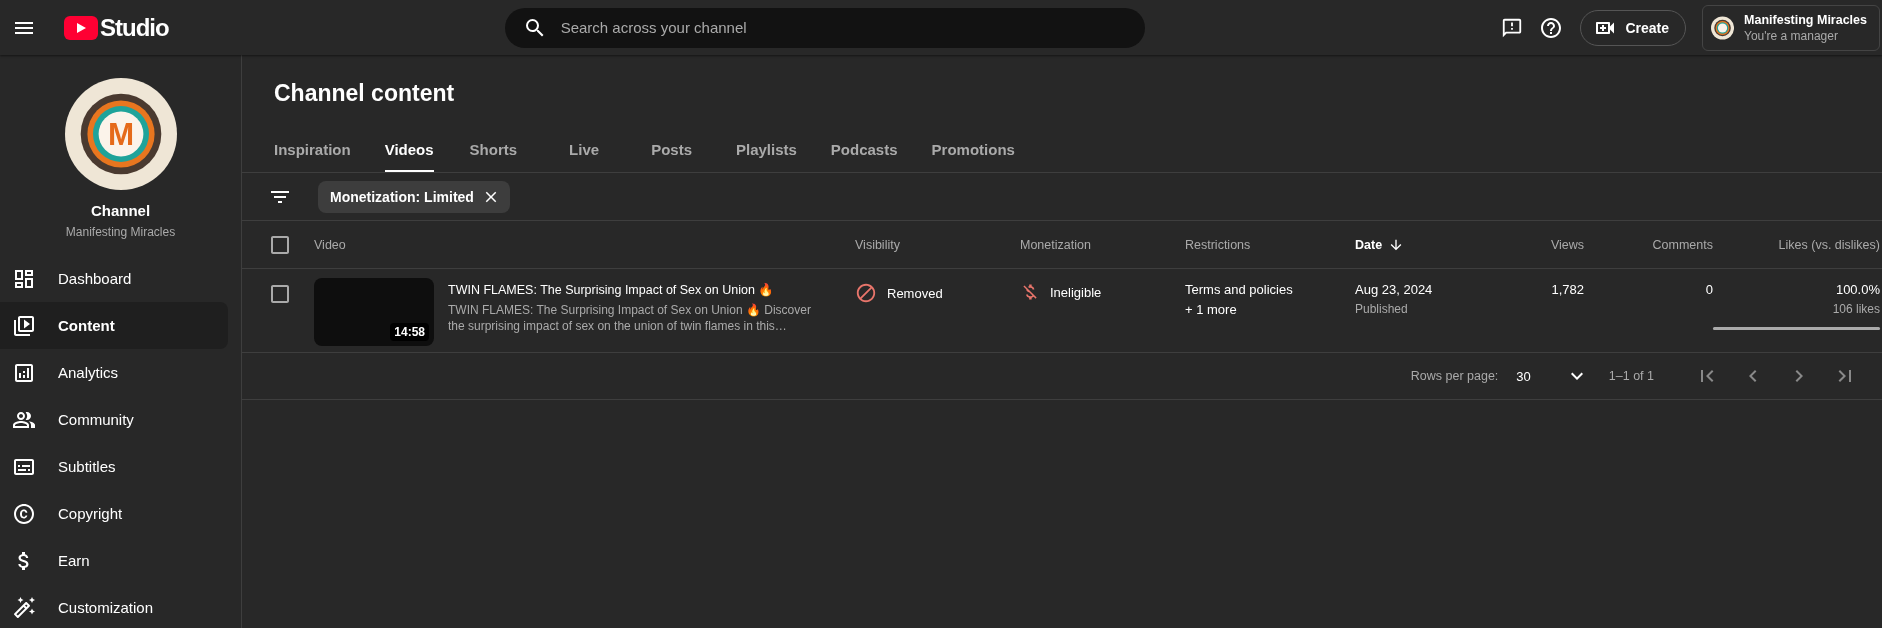 This screenshot has width=1882, height=628. I want to click on tab: Podcasts, so click(864, 149).